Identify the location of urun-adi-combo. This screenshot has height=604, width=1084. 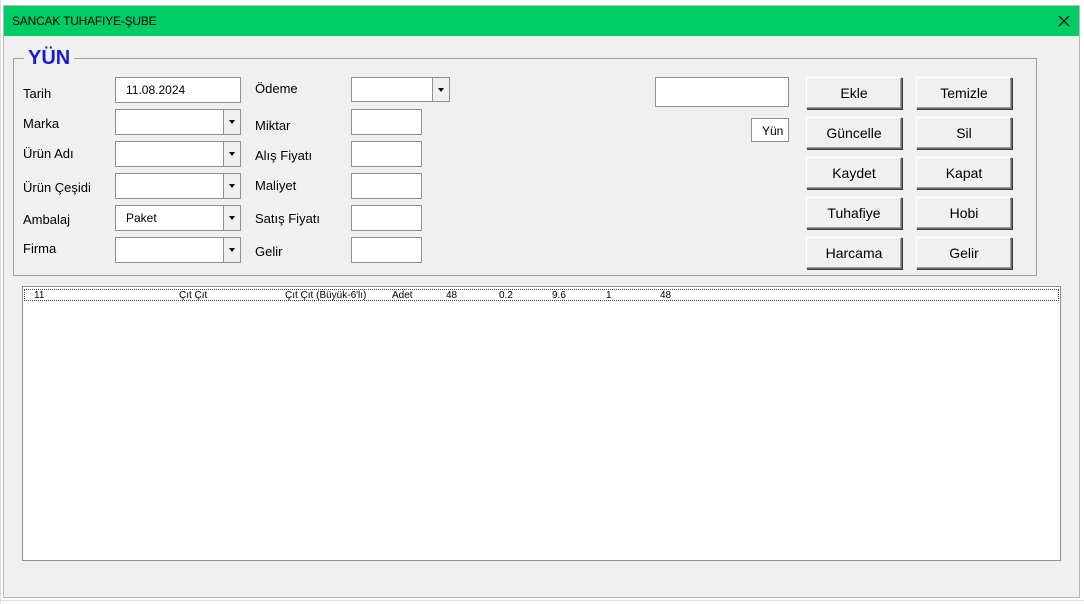
(178, 154).